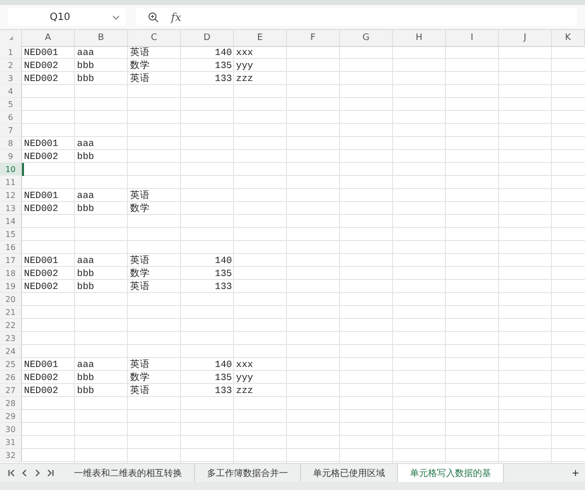 Image resolution: width=585 pixels, height=490 pixels. What do you see at coordinates (11, 325) in the screenshot?
I see `row-header: 22` at bounding box center [11, 325].